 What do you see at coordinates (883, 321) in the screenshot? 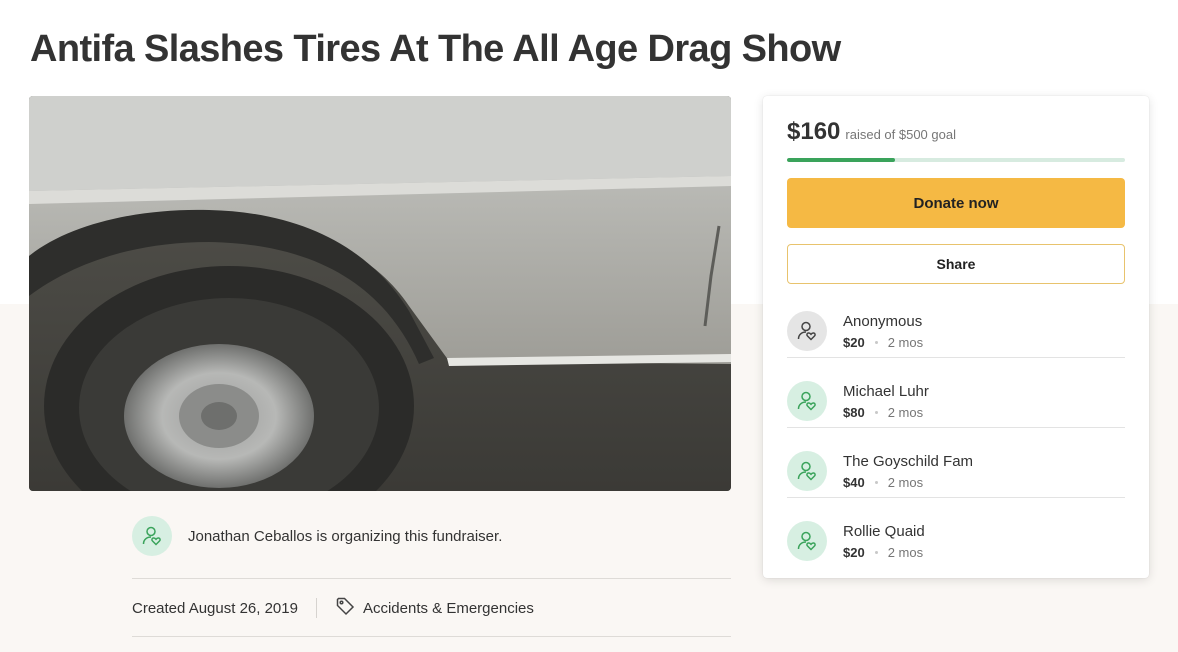
I see `donor-name: Anonymous` at bounding box center [883, 321].